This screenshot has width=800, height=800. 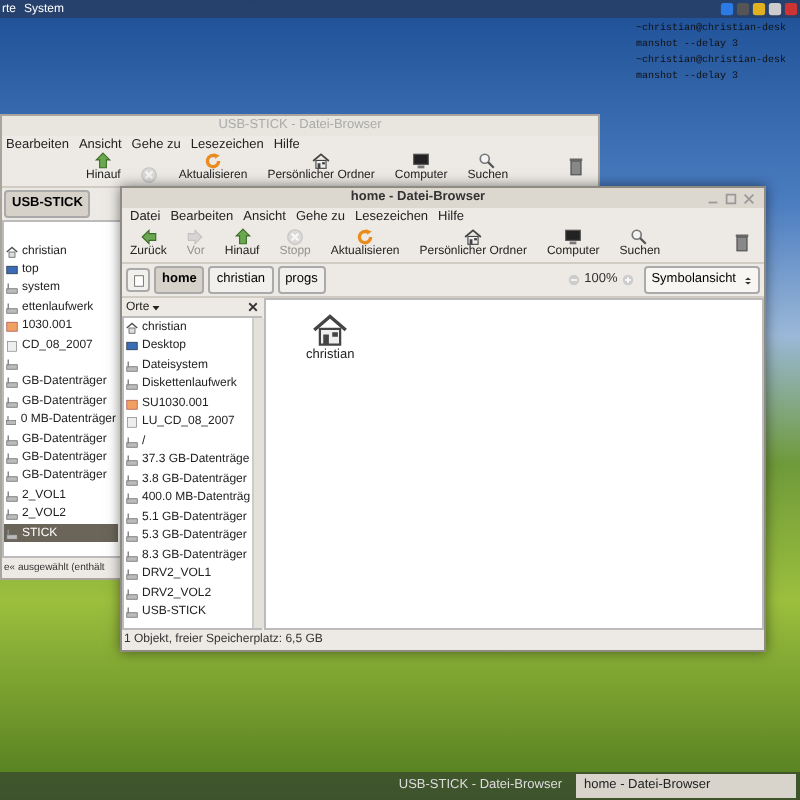 What do you see at coordinates (574, 280) in the screenshot?
I see `zoom-out-icon` at bounding box center [574, 280].